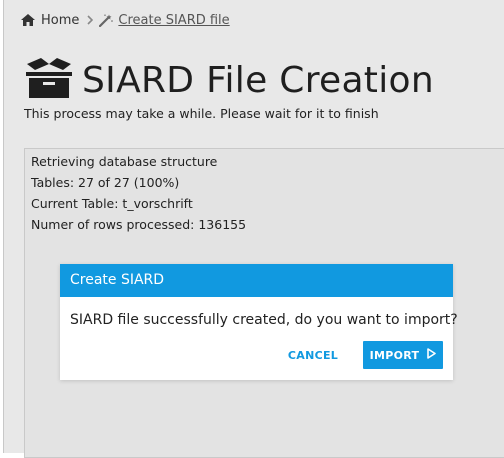  Describe the element at coordinates (394, 355) in the screenshot. I see `import-button-label: IMPORT` at that location.